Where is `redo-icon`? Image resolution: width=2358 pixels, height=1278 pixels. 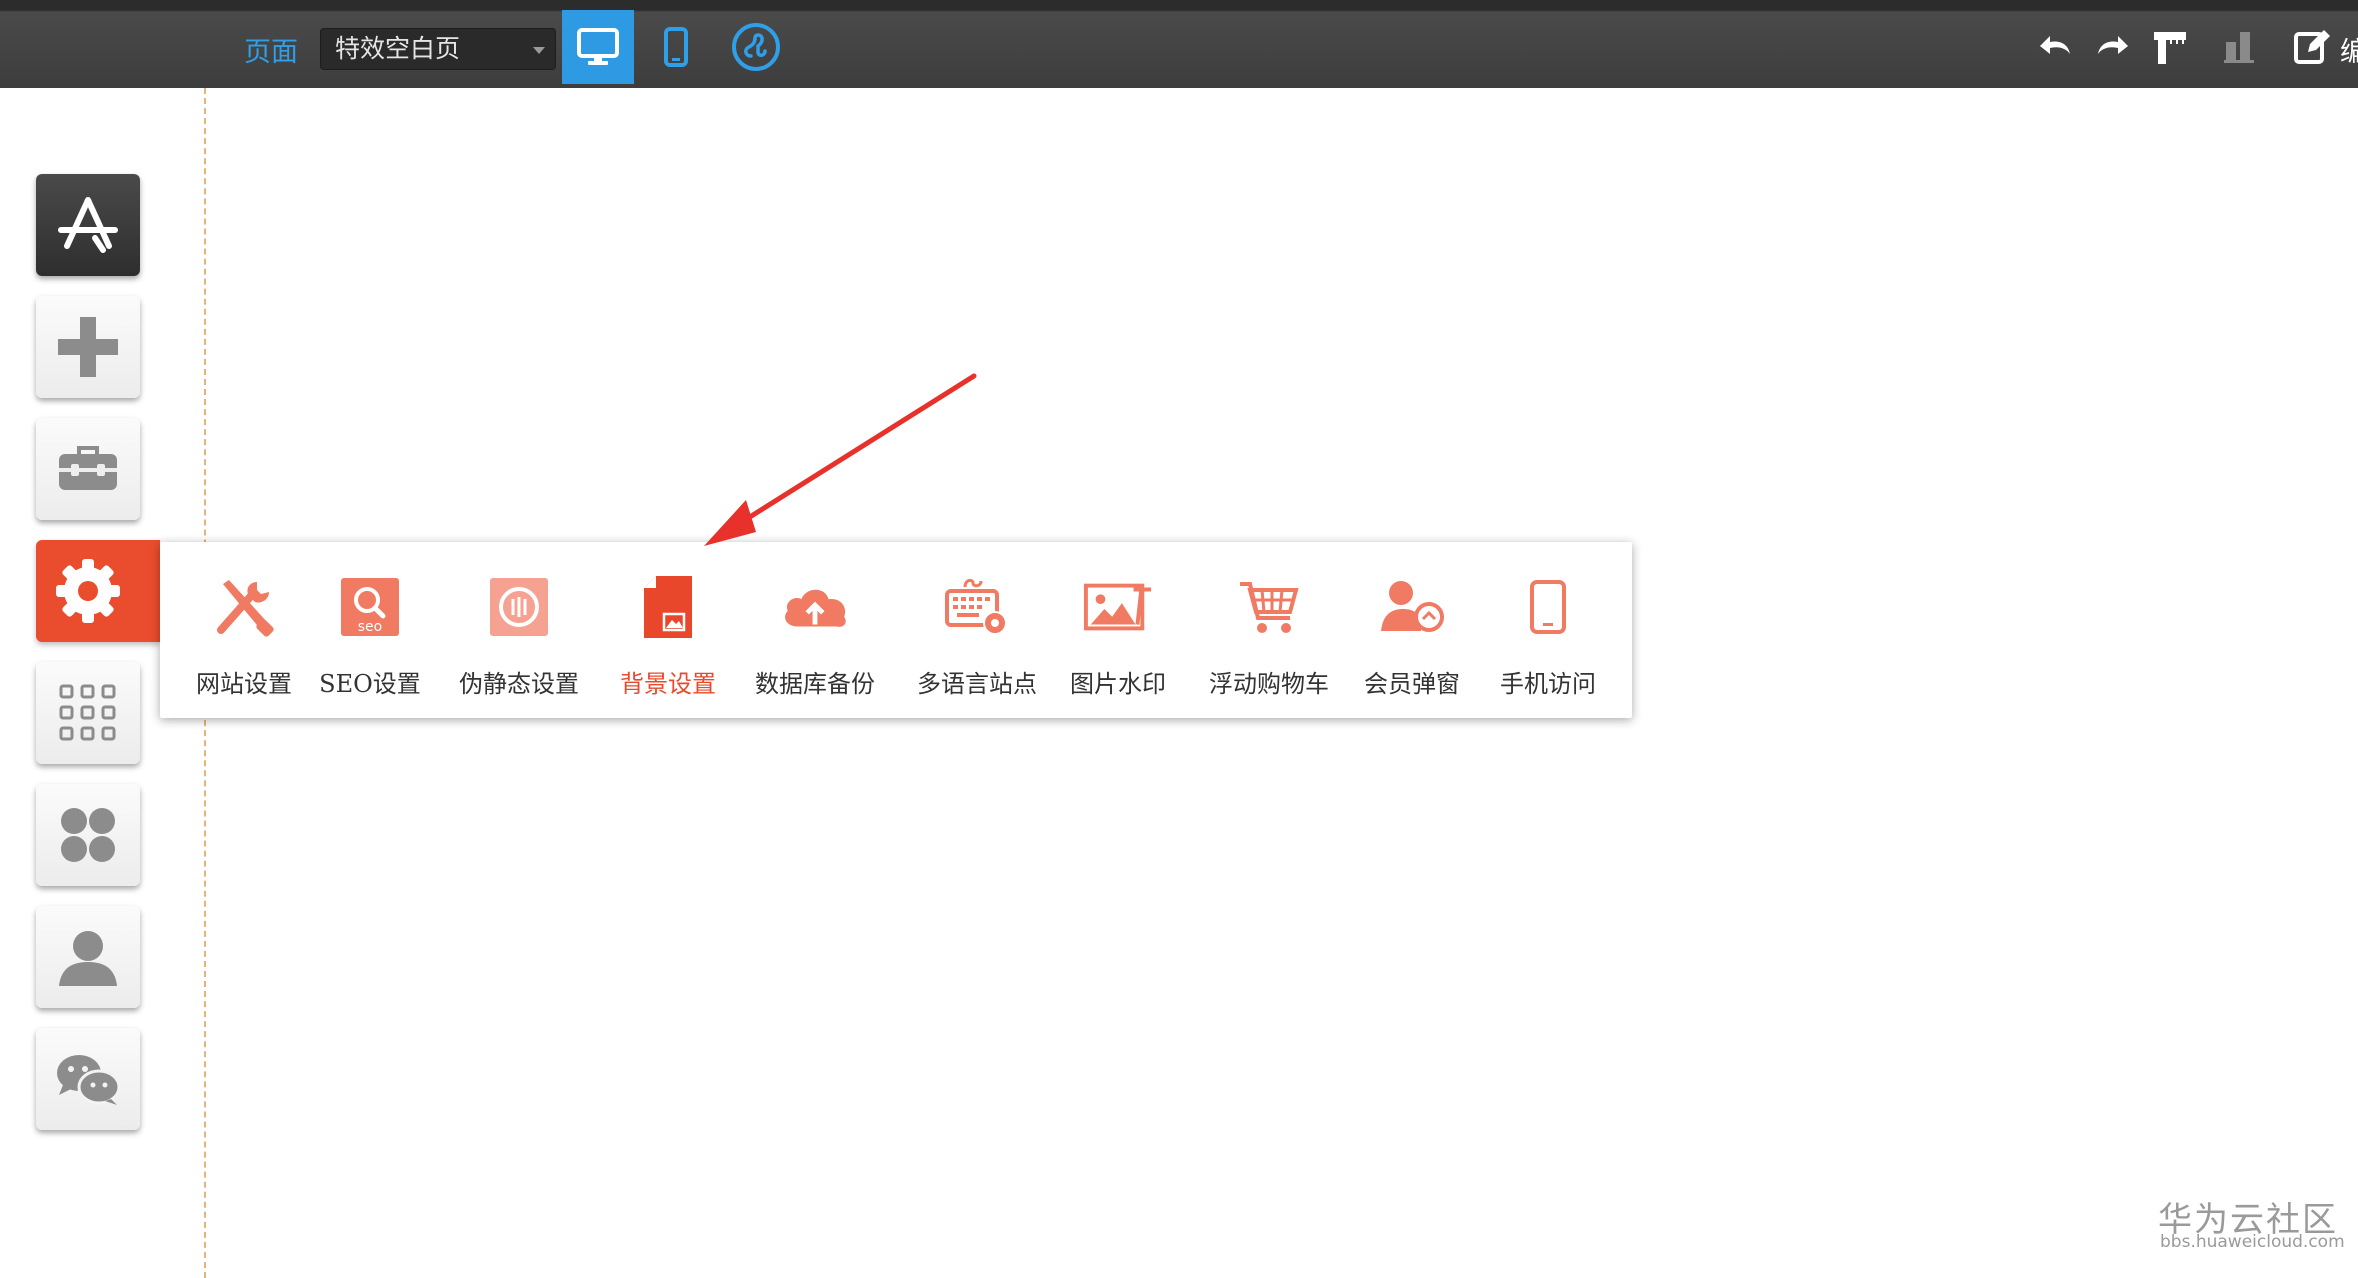 redo-icon is located at coordinates (2112, 46).